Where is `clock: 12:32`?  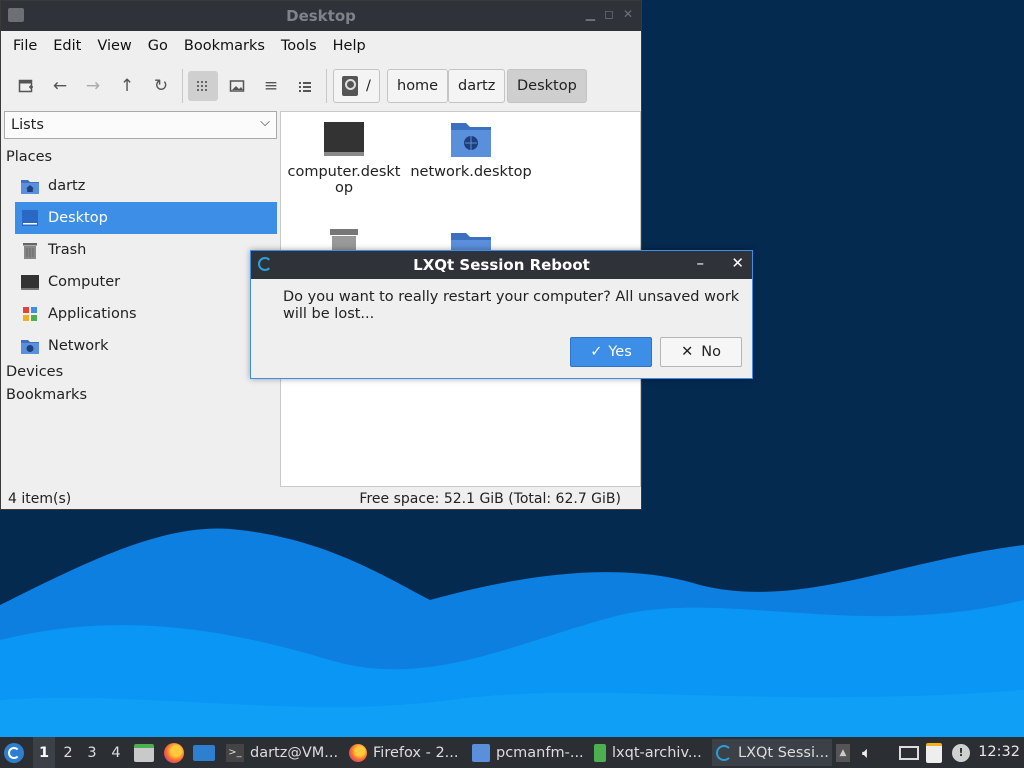
clock: 12:32 is located at coordinates (999, 752).